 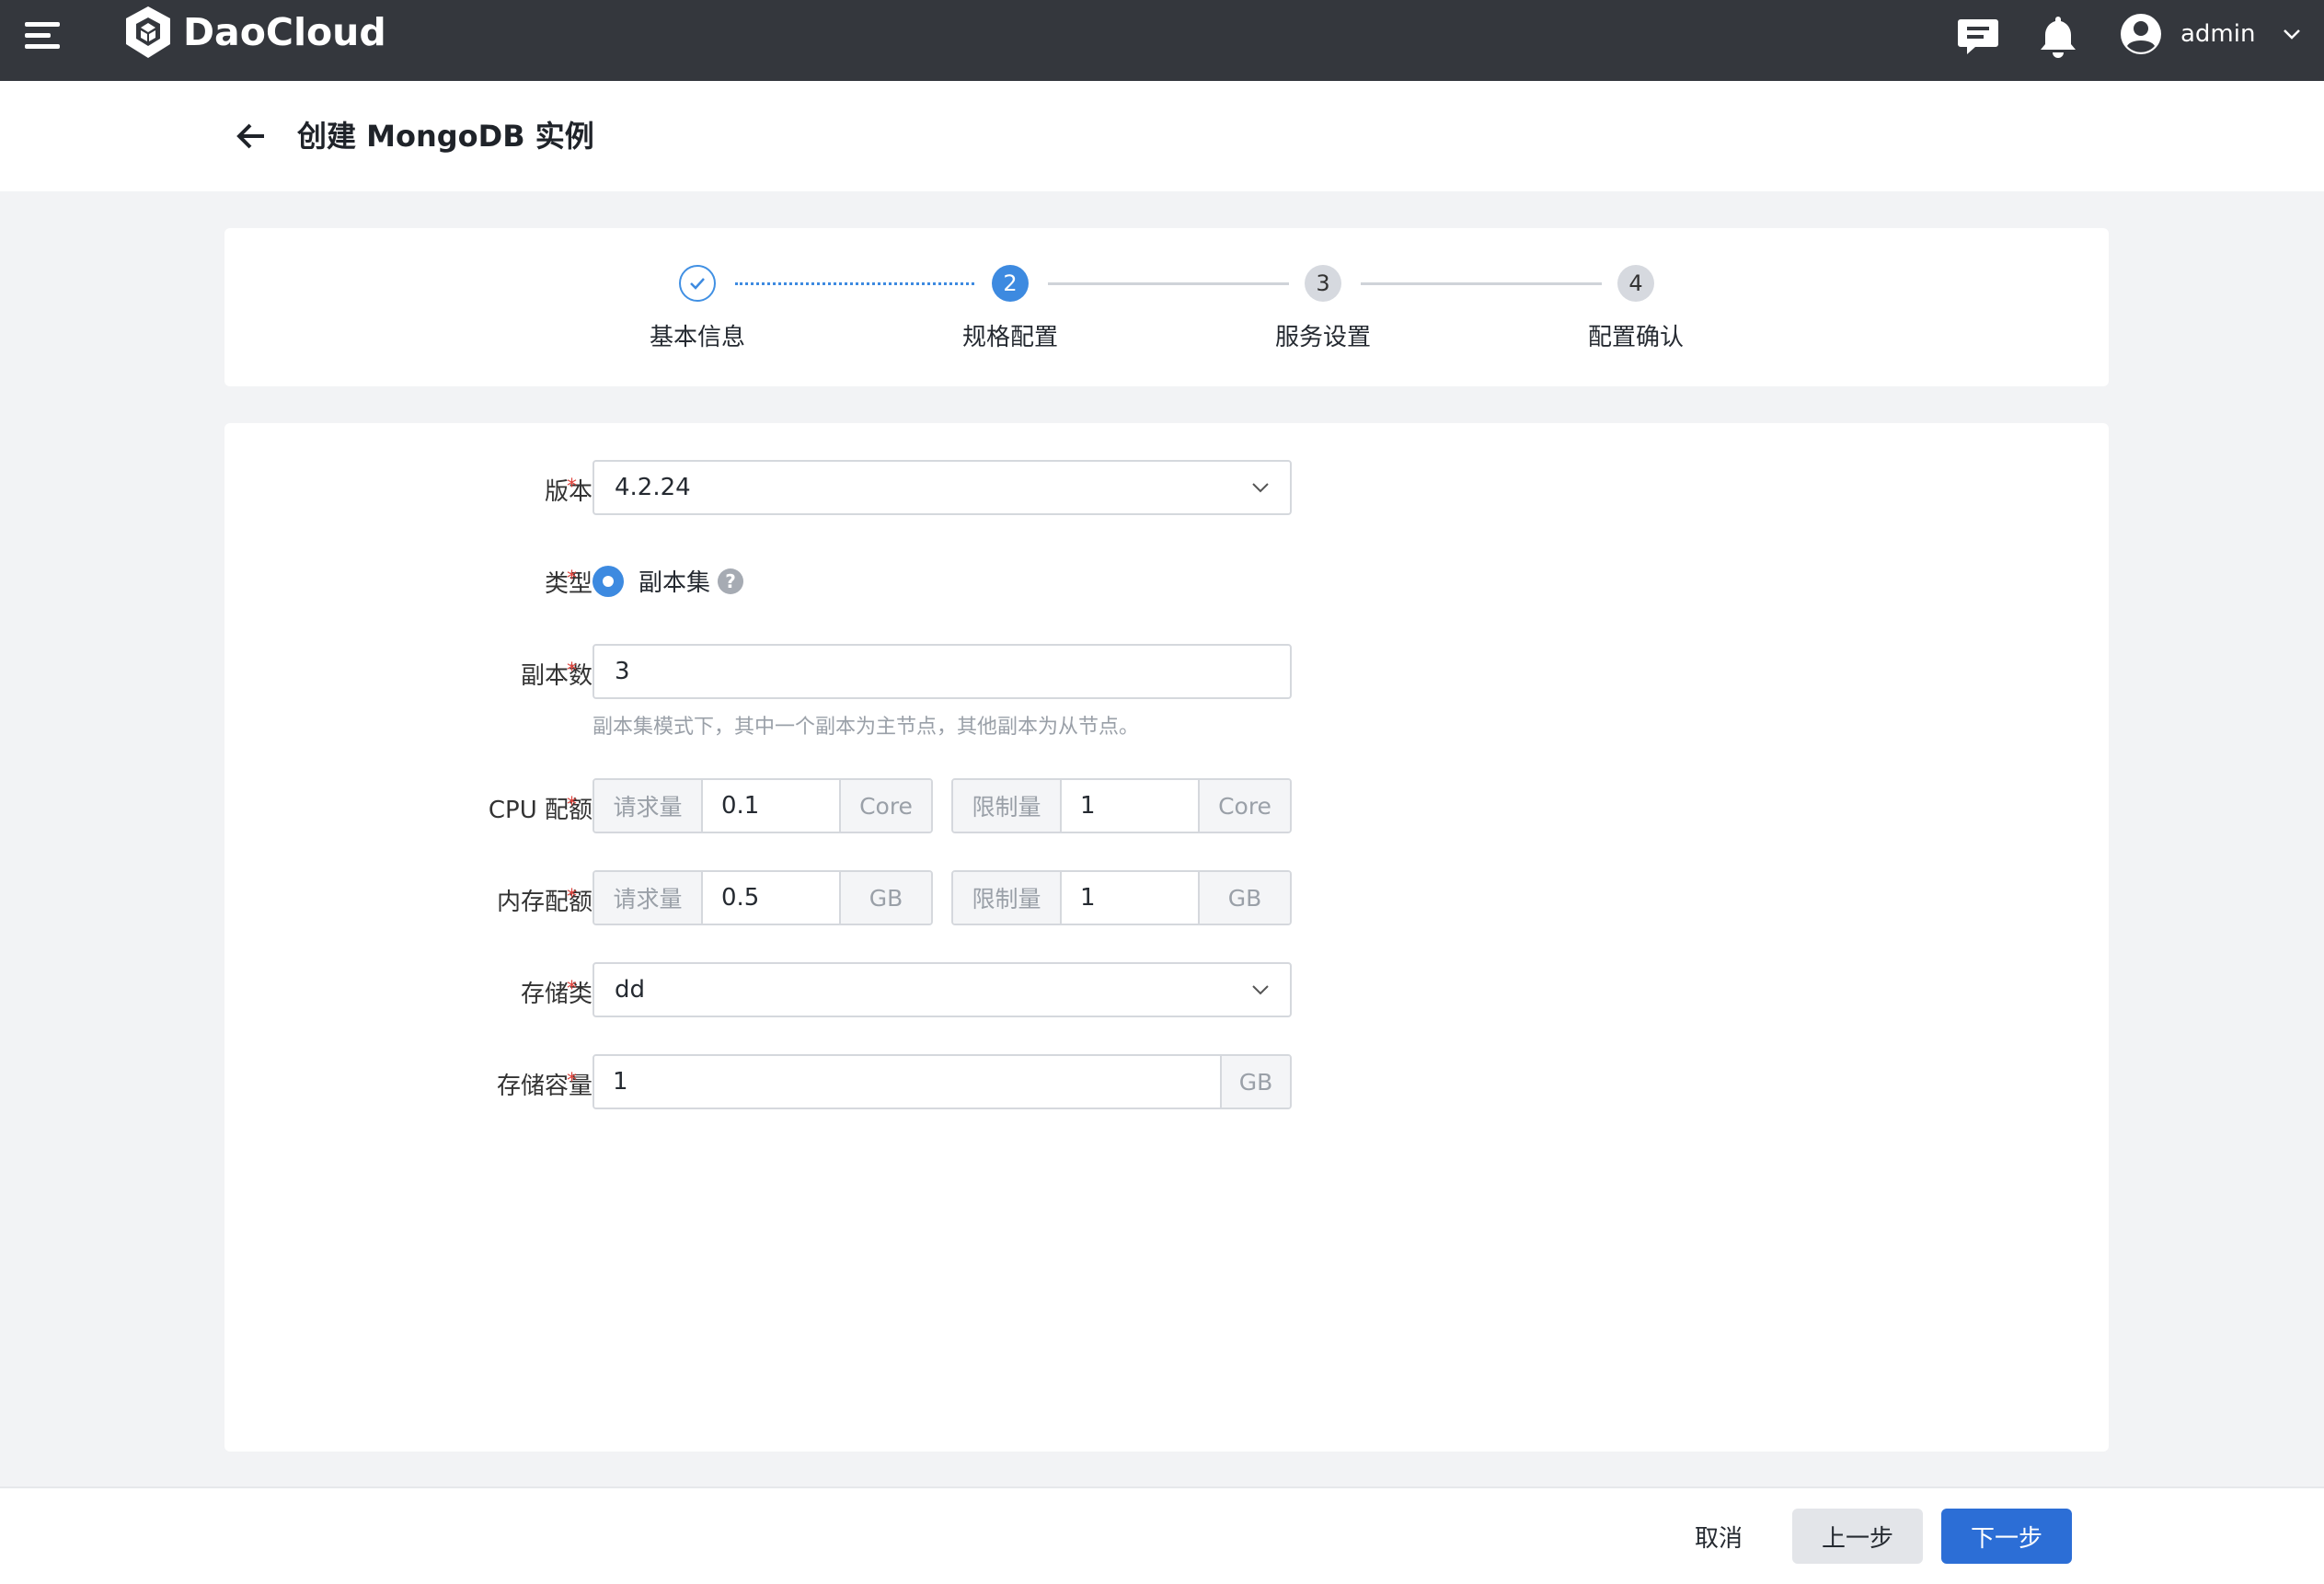 I want to click on user-avatar-icon, so click(x=2141, y=34).